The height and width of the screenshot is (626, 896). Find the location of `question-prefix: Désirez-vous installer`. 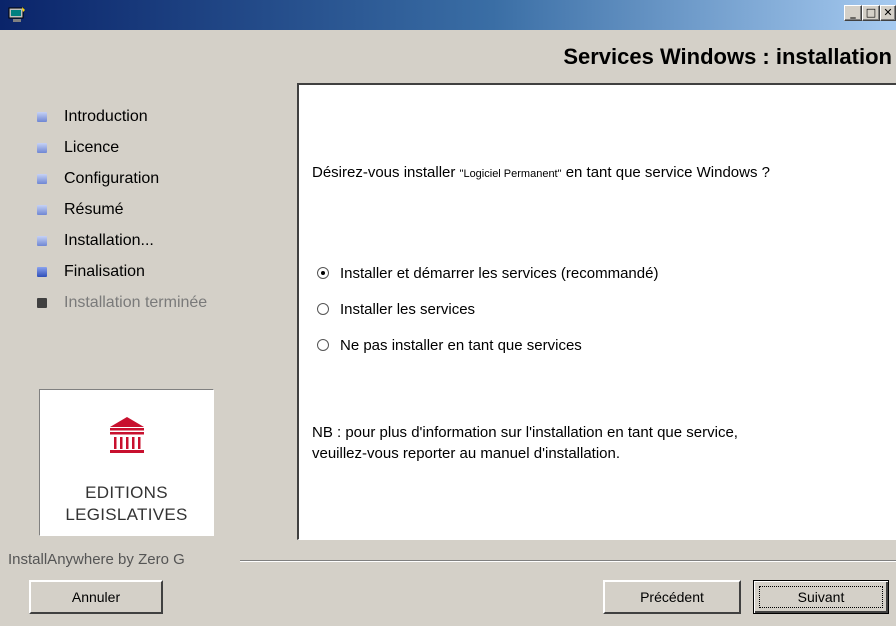

question-prefix: Désirez-vous installer is located at coordinates (386, 172).